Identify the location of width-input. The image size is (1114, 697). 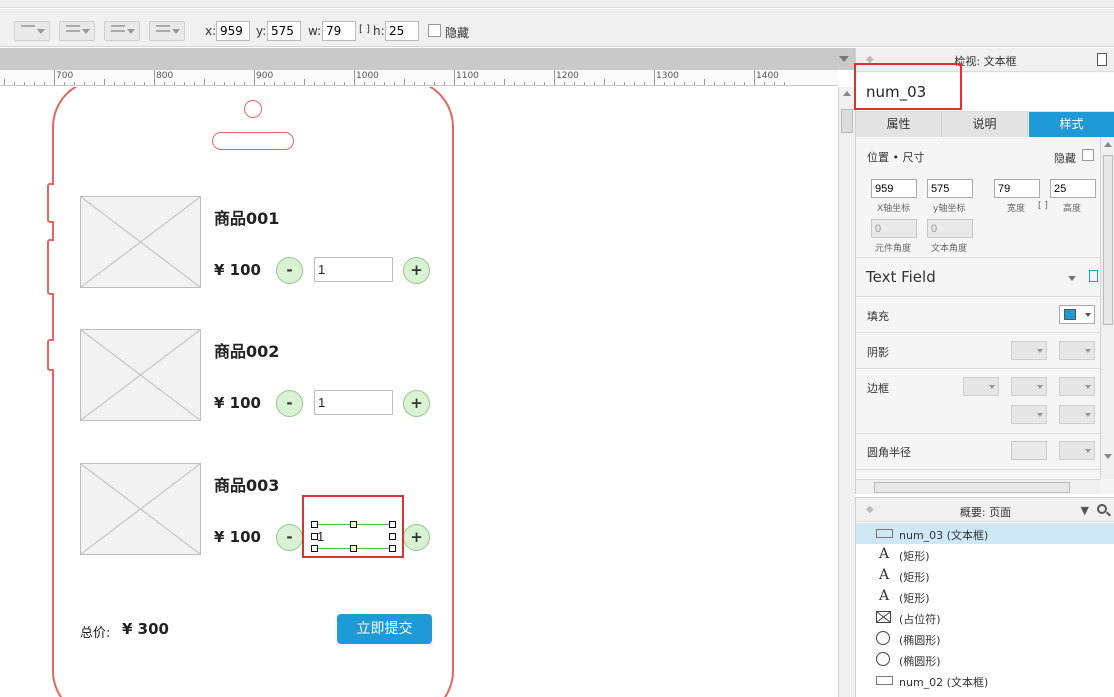
(1017, 188).